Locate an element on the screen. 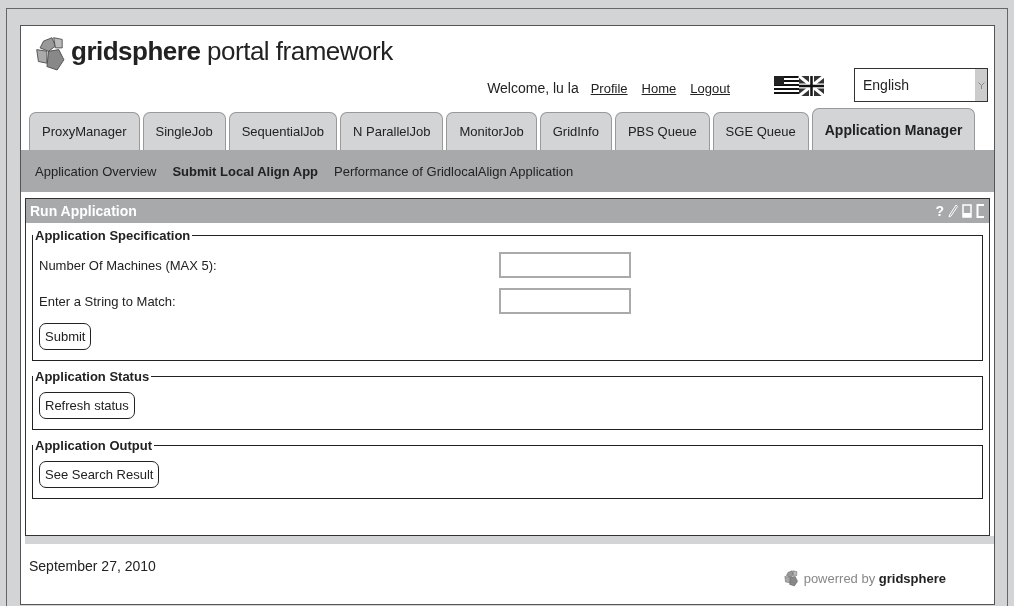 Image resolution: width=1014 pixels, height=606 pixels. welcome-text: Welcome, lu la is located at coordinates (533, 88).